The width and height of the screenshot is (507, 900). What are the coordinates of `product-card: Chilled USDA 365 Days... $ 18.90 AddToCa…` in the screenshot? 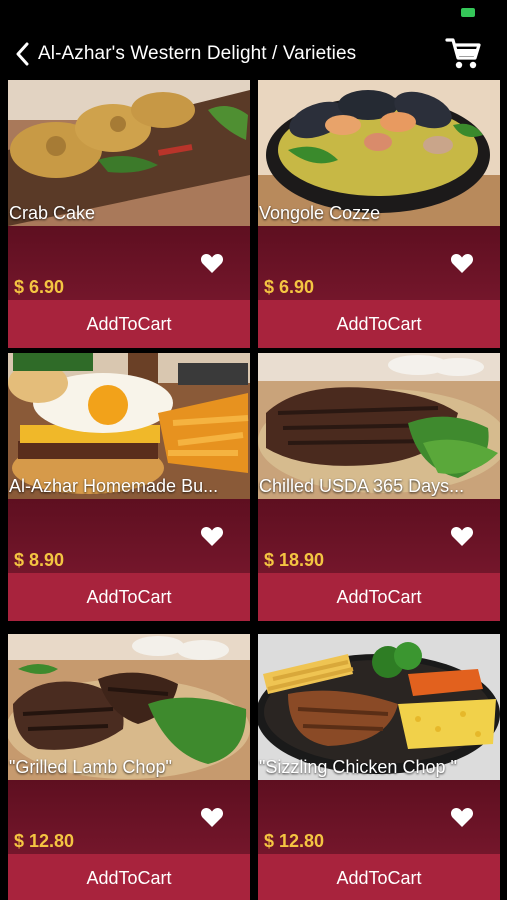 It's located at (379, 487).